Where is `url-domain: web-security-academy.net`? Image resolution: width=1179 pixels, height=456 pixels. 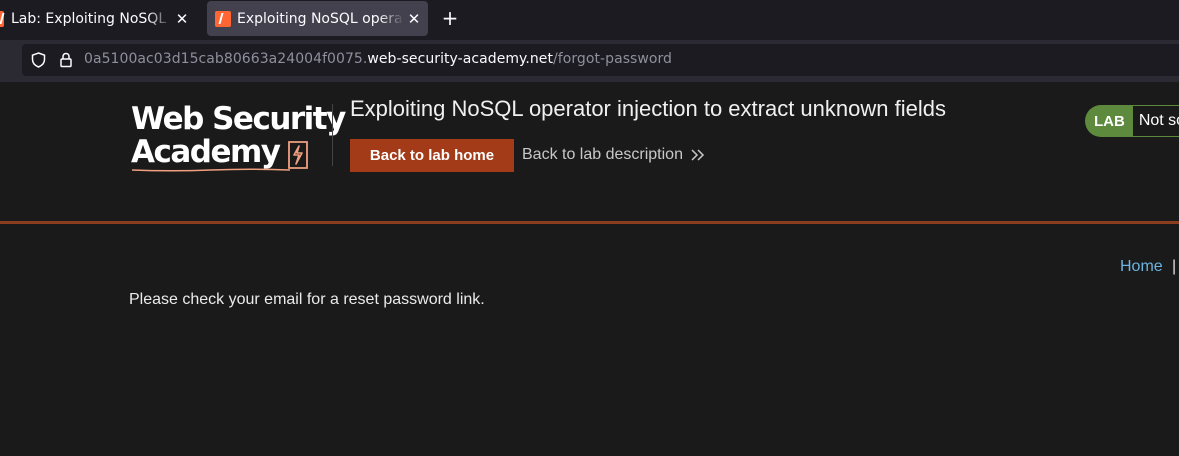
url-domain: web-security-academy.net is located at coordinates (460, 59).